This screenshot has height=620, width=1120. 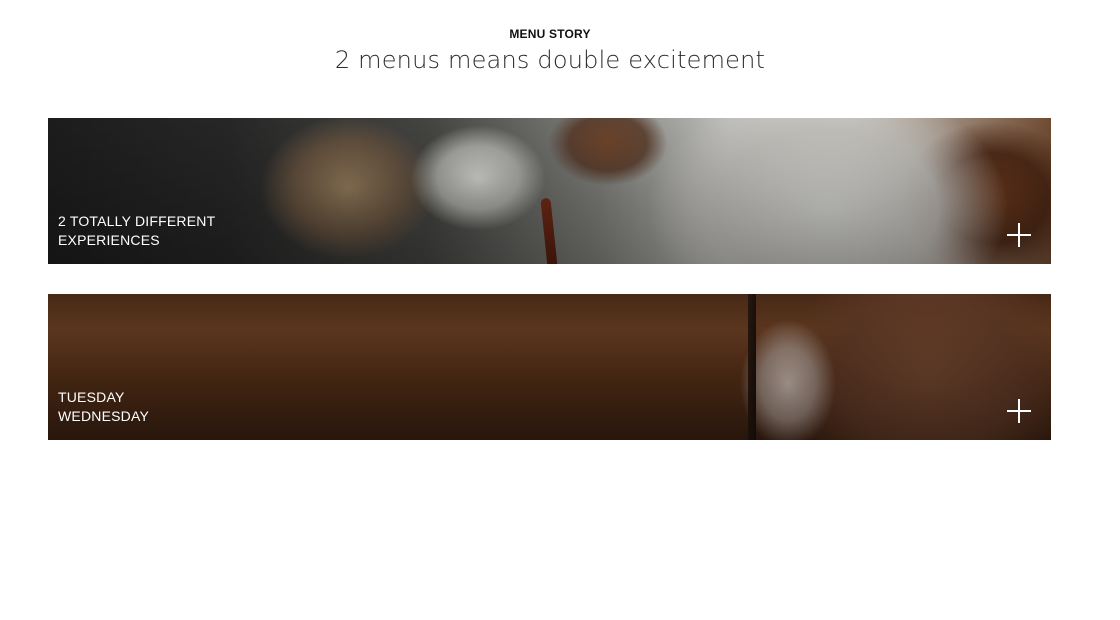 I want to click on panel-label-line: TUESDAY, so click(x=91, y=397).